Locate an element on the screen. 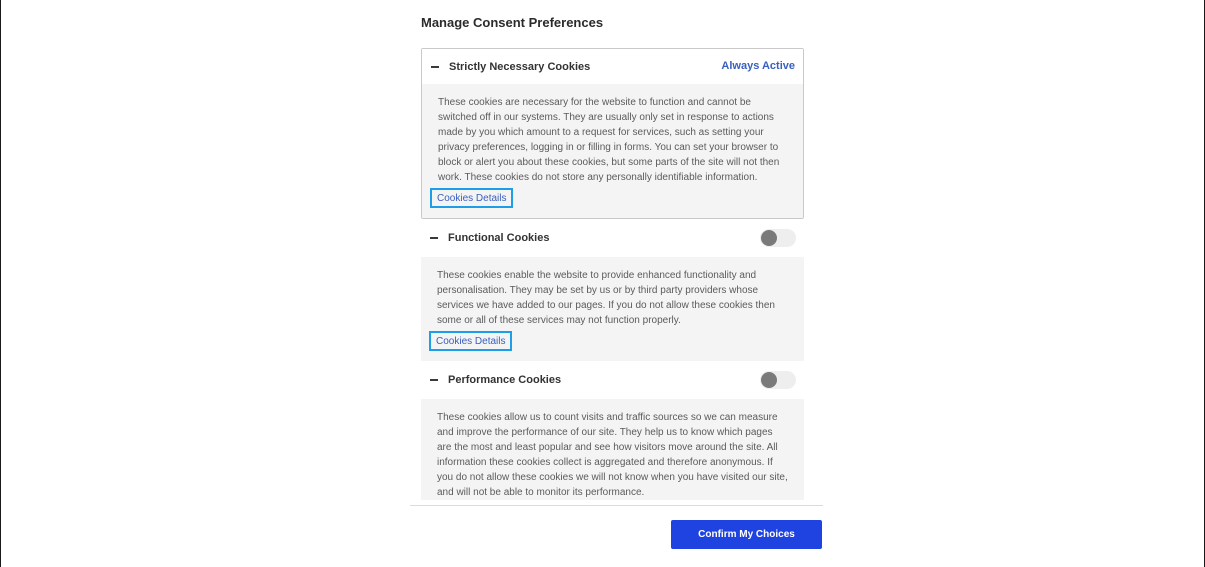 The image size is (1205, 567). panel-title: Manage Consent Preferences is located at coordinates (512, 22).